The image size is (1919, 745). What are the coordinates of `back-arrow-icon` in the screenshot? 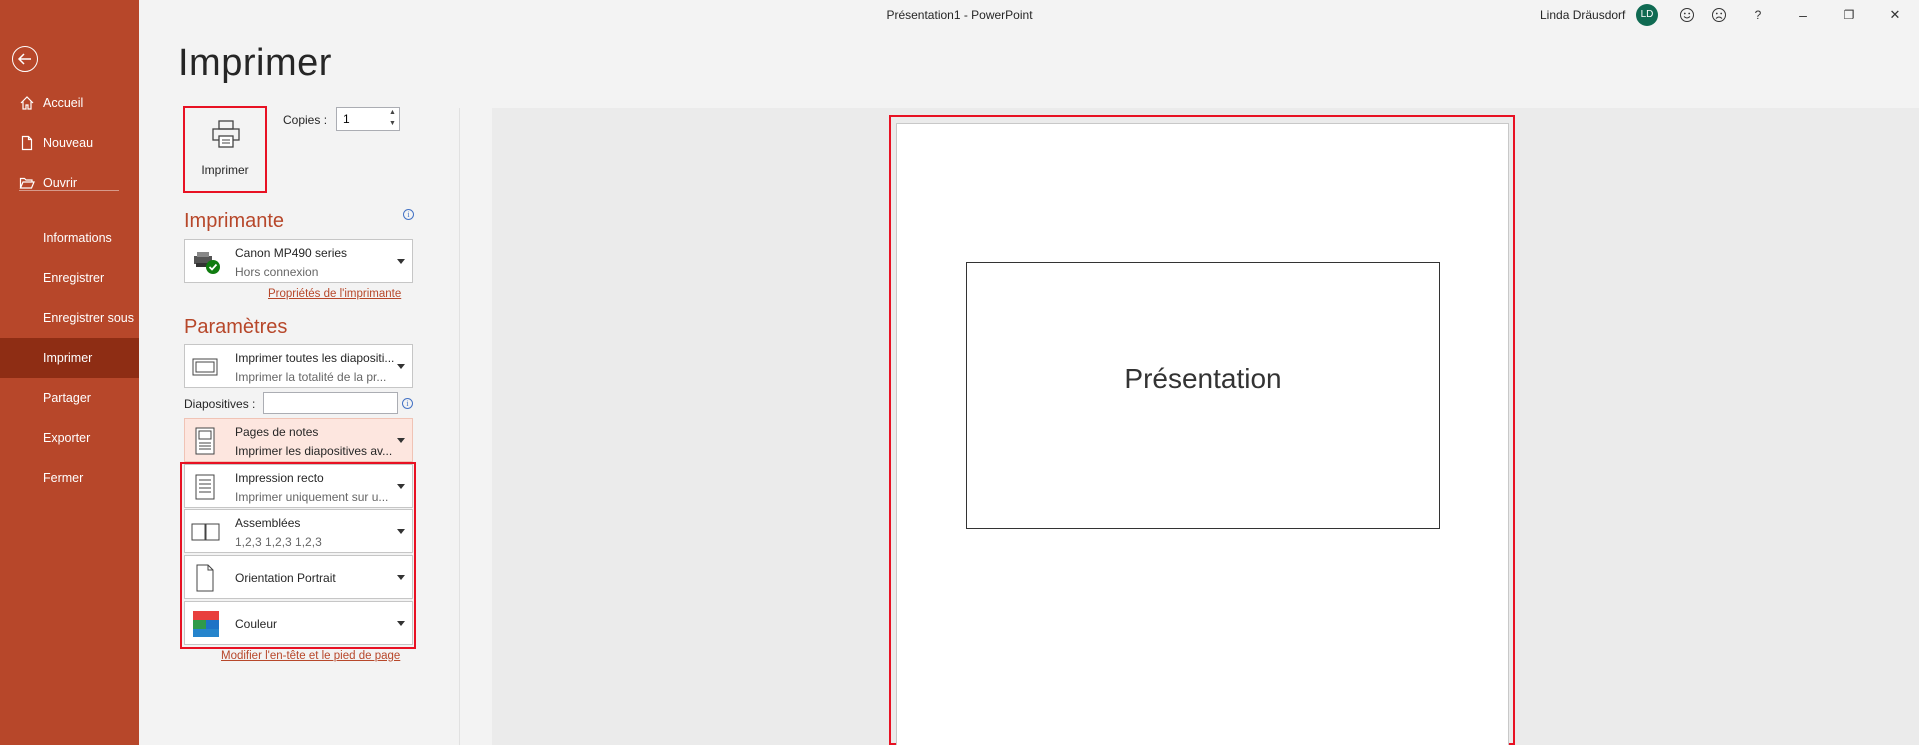 It's located at (25, 59).